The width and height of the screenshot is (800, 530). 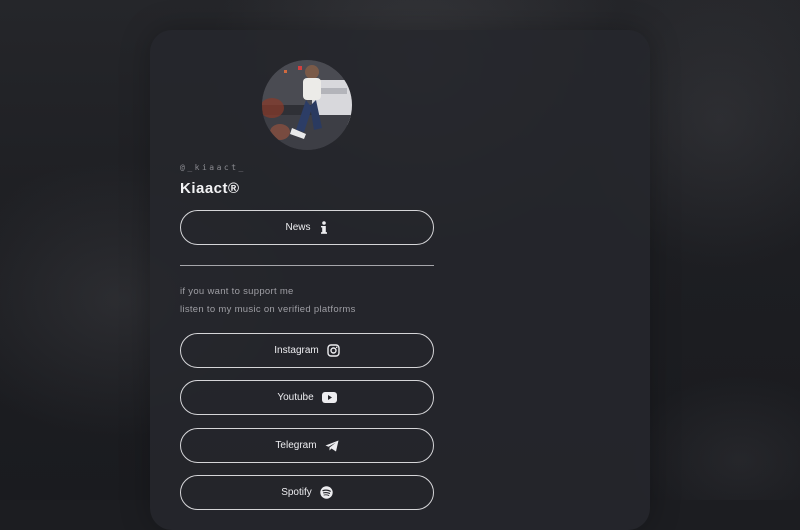 I want to click on profile-name: Kiaact®, so click(x=210, y=188).